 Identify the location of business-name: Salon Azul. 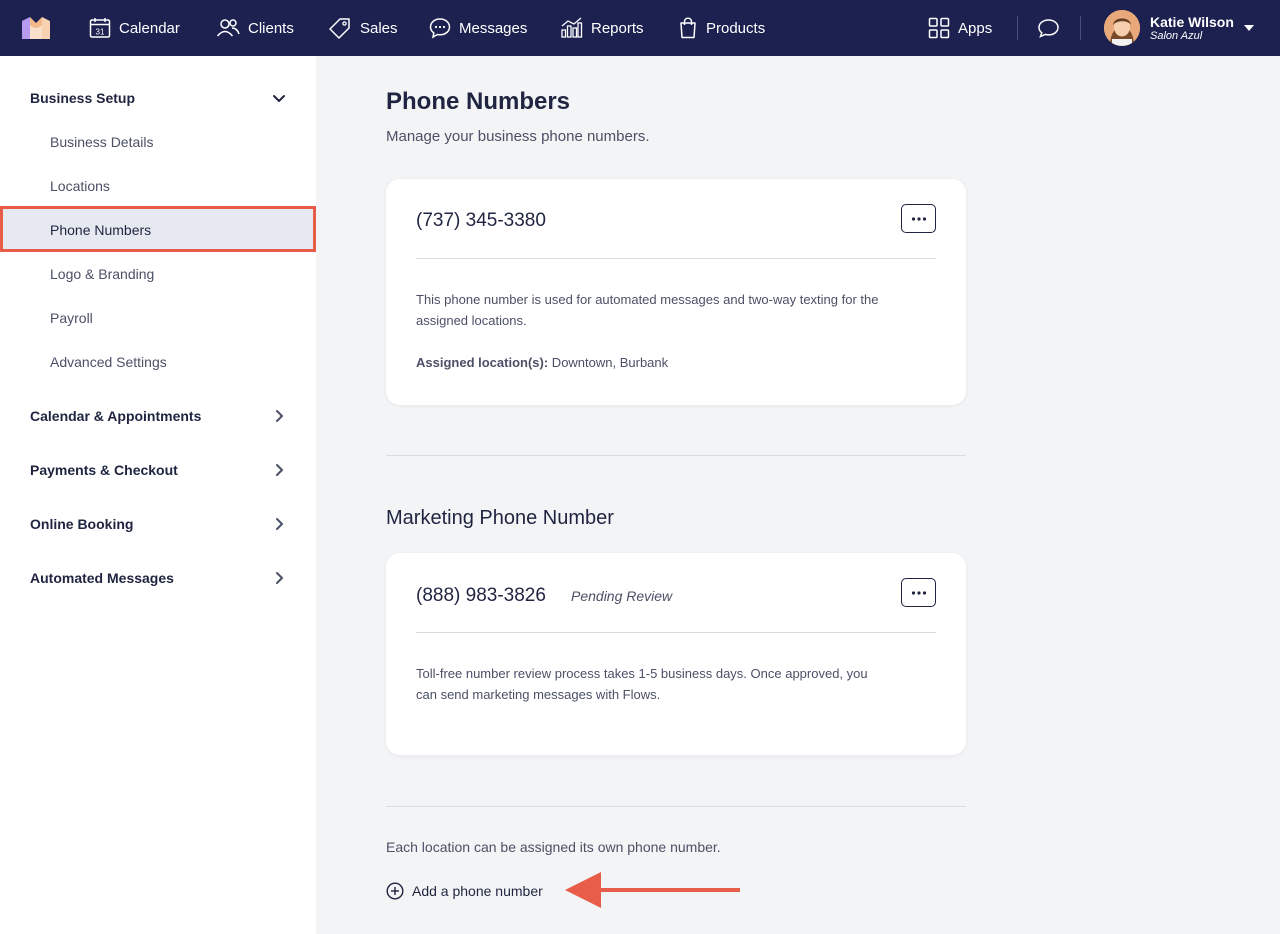
(1176, 35).